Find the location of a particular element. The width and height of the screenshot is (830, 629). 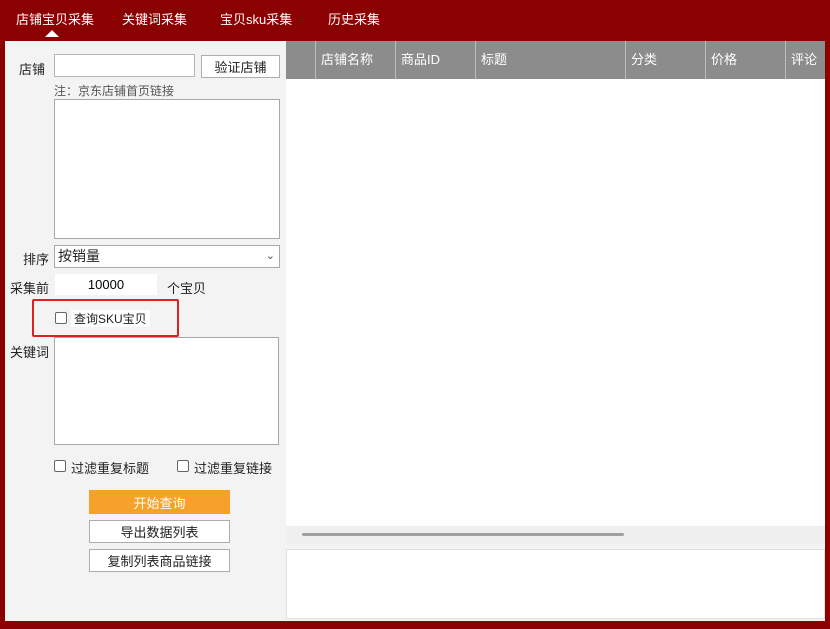

active-tab-caret-icon is located at coordinates (52, 33).